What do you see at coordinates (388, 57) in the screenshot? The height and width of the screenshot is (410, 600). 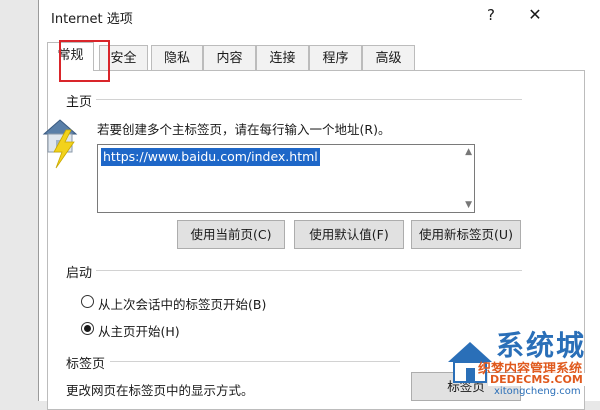 I see `tab-advanced: 高级` at bounding box center [388, 57].